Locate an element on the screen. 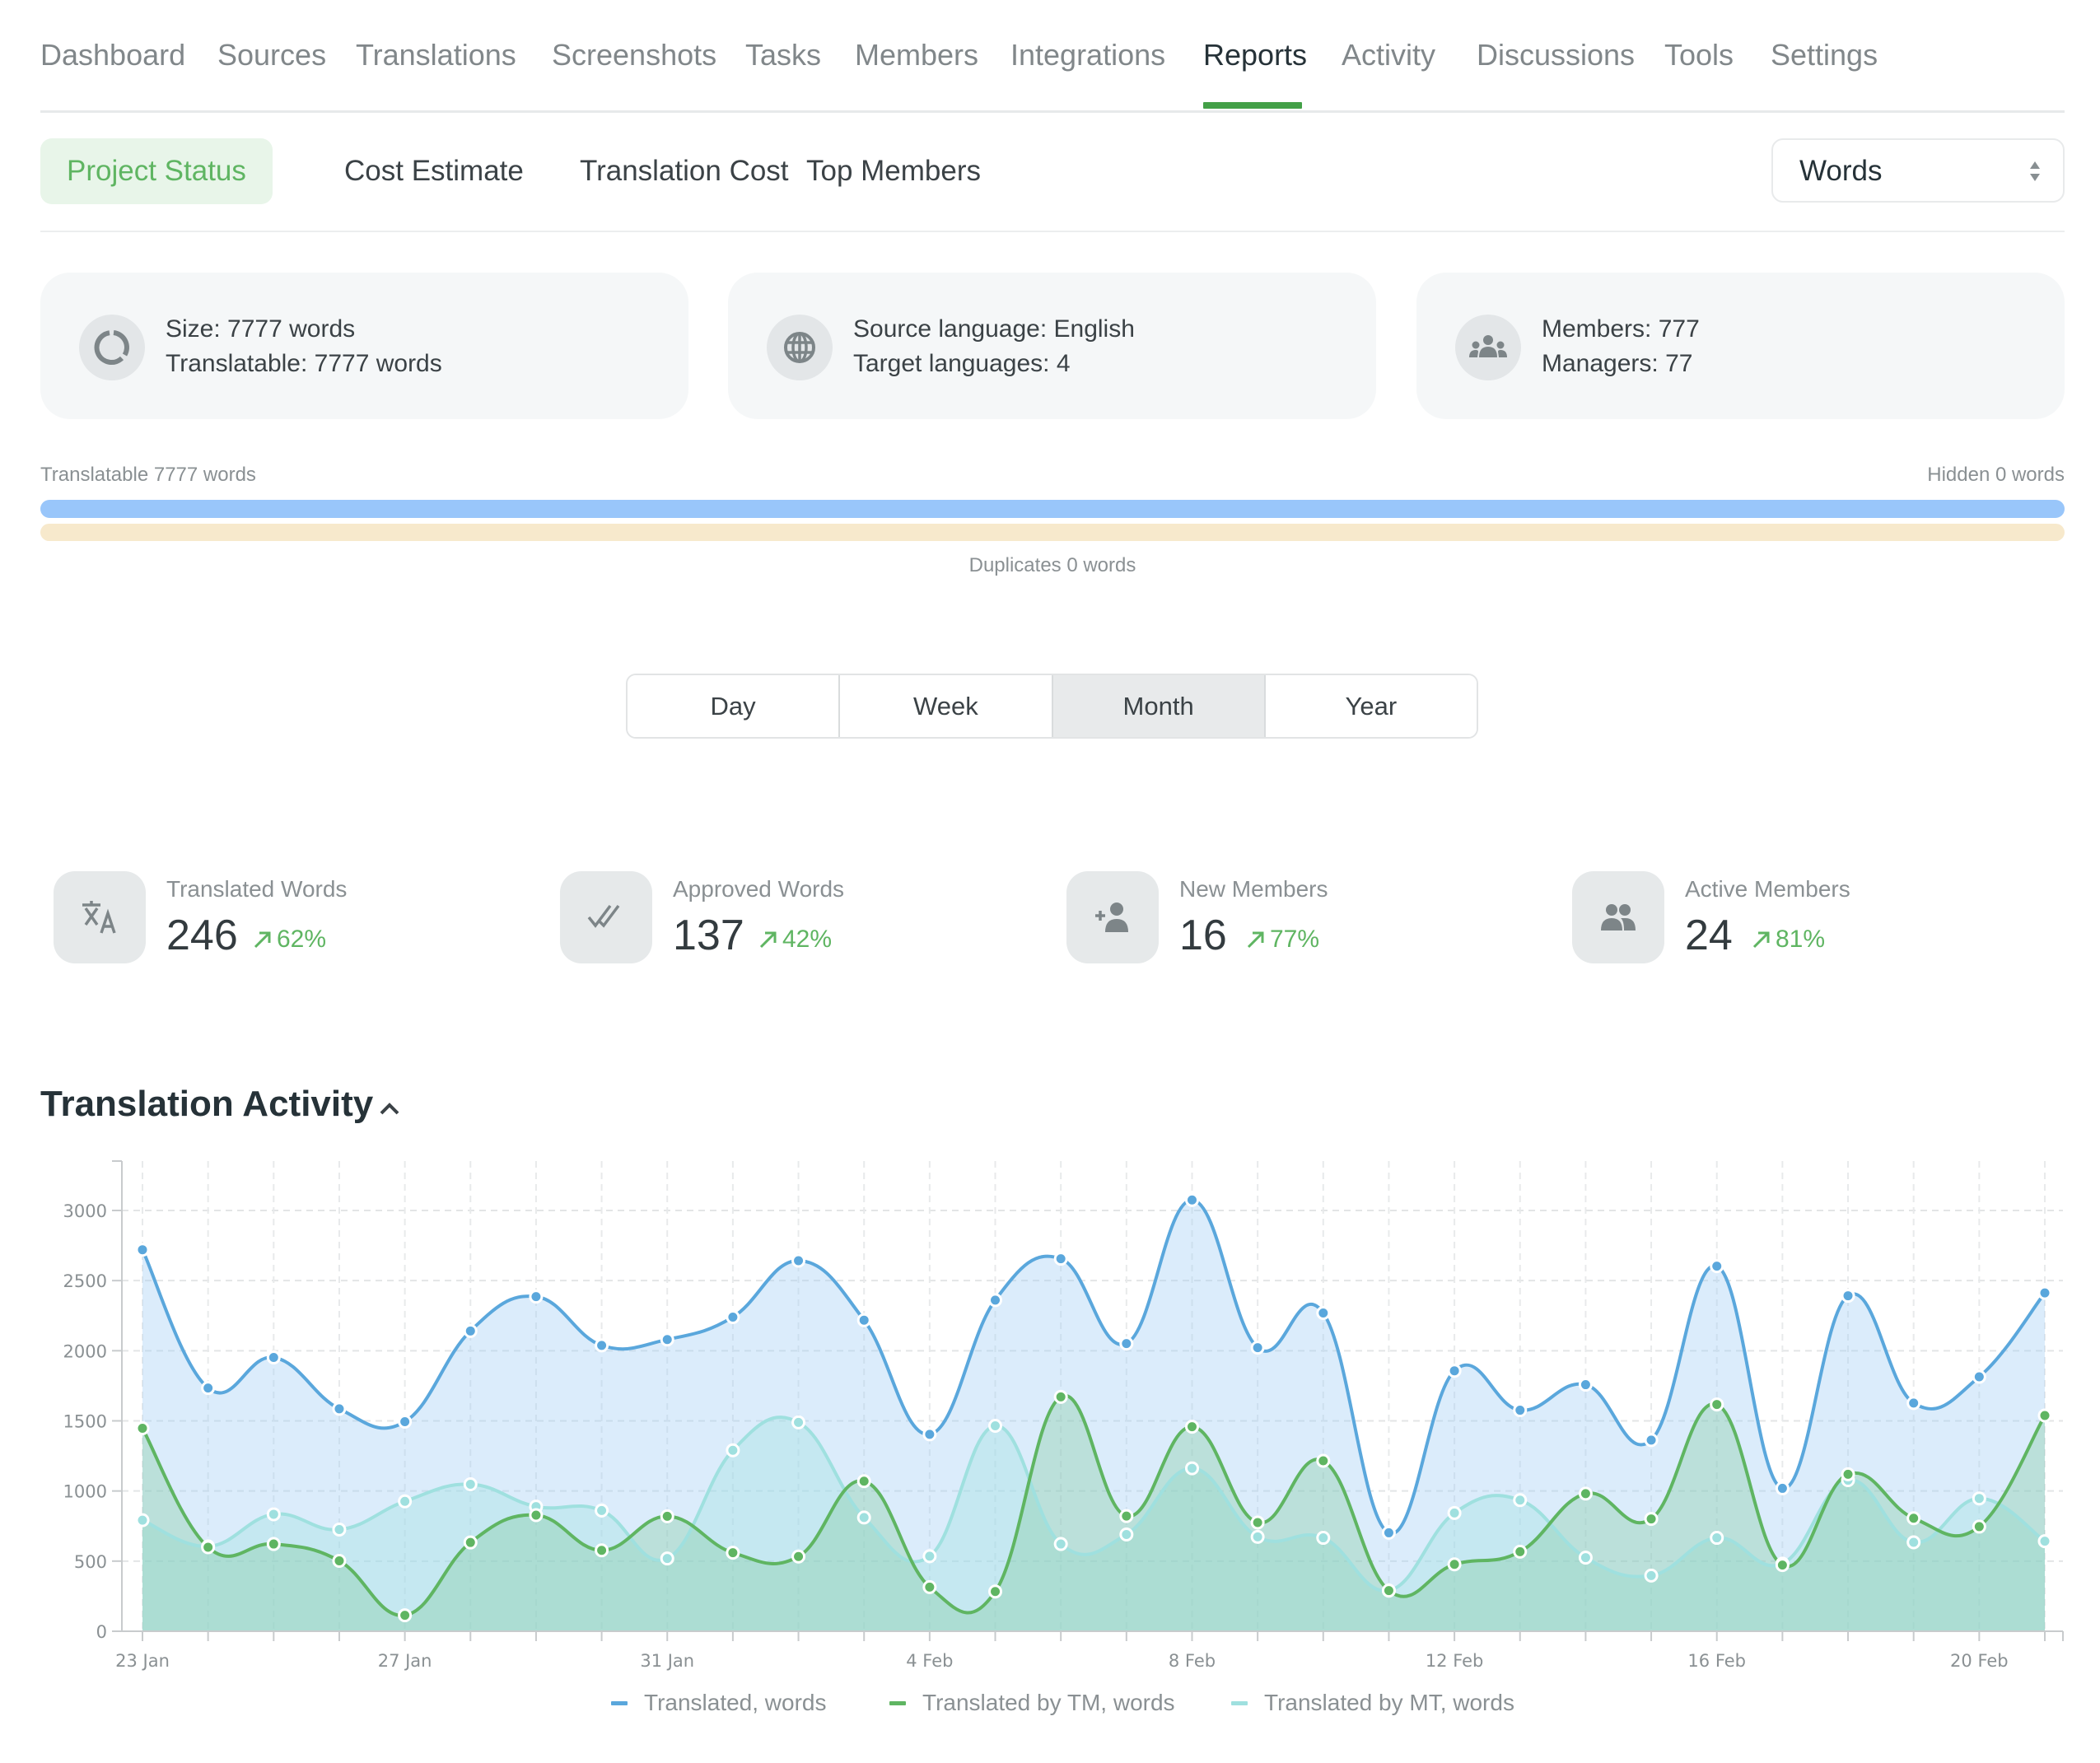 This screenshot has width=2100, height=1763. legend-item: Translated, words is located at coordinates (719, 1703).